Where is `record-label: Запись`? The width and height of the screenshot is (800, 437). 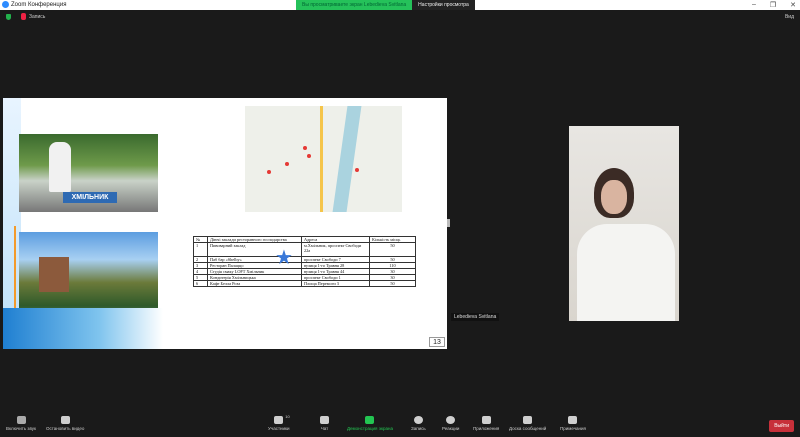
record-label: Запись is located at coordinates (37, 16).